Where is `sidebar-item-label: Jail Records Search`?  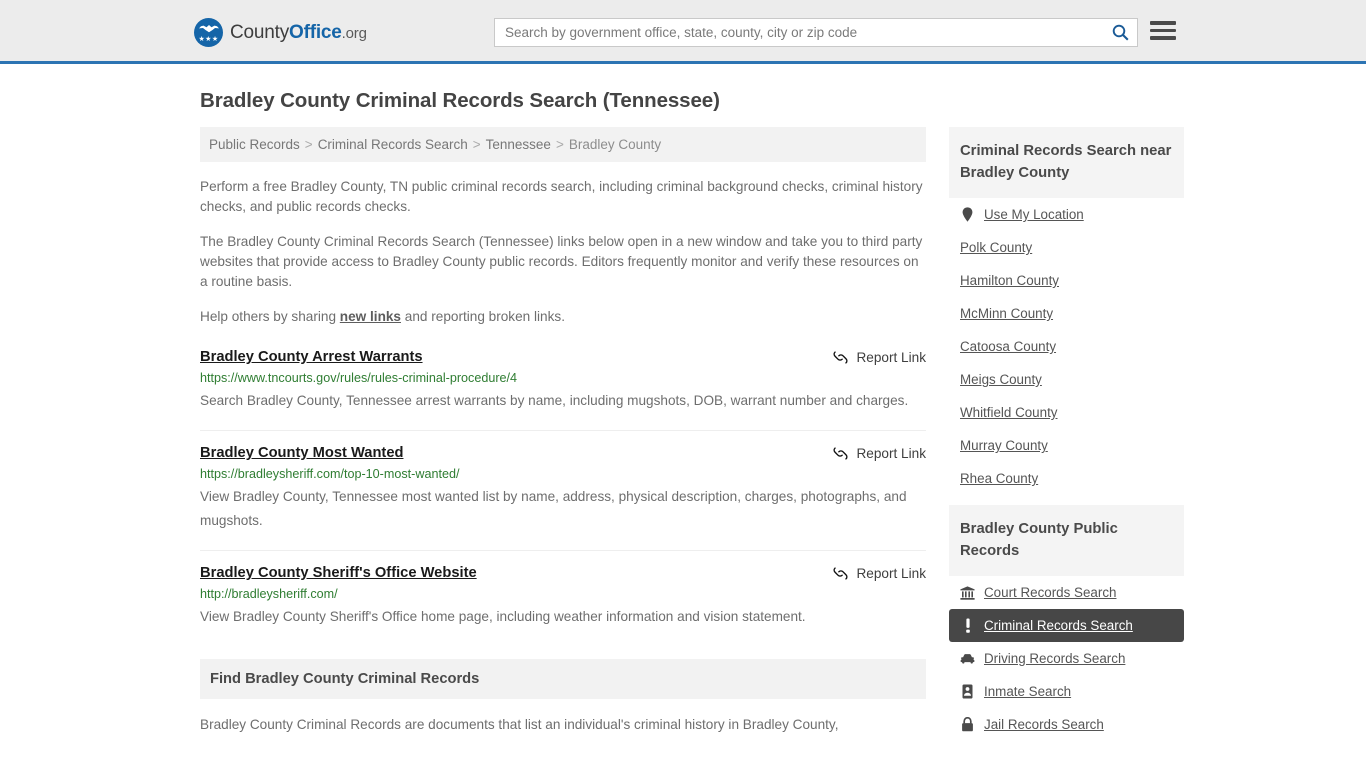 sidebar-item-label: Jail Records Search is located at coordinates (1044, 724).